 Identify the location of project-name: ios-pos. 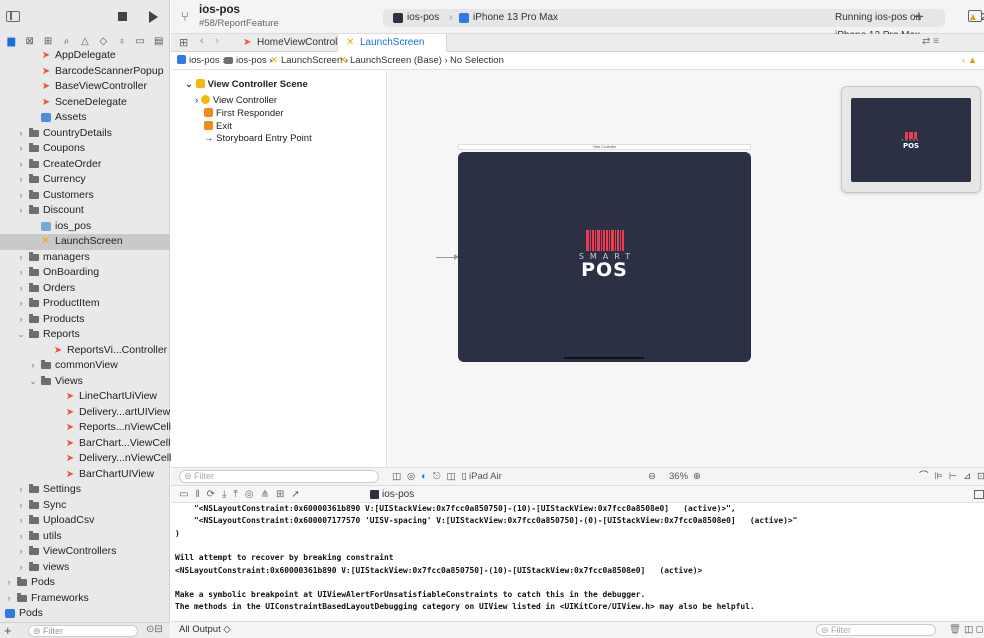
(219, 10).